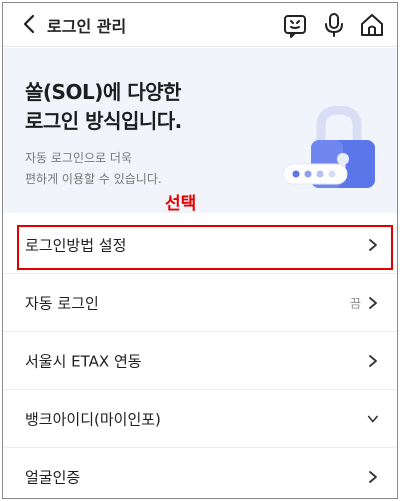  I want to click on home-icon, so click(372, 25).